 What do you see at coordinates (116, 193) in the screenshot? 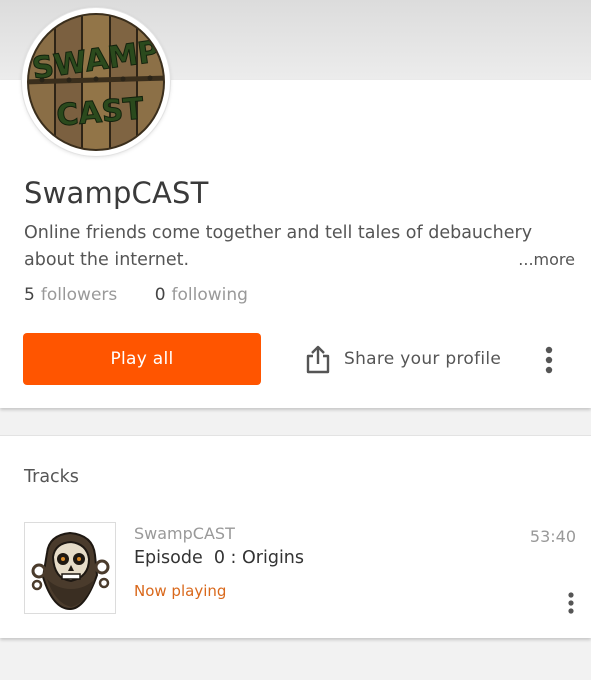
I see `profile-username: SwampCAST` at bounding box center [116, 193].